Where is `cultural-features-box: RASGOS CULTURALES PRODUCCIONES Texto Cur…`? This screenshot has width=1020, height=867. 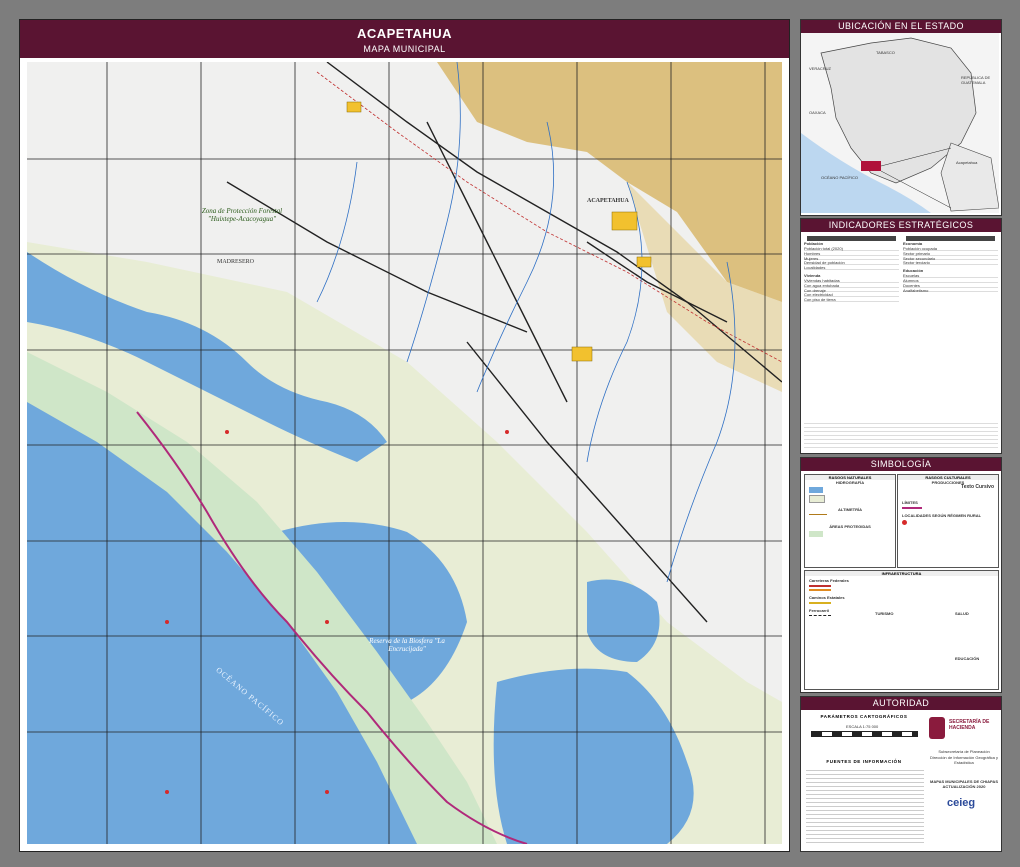
cultural-features-box: RASGOS CULTURALES PRODUCCIONES Texto Cur… is located at coordinates (948, 521).